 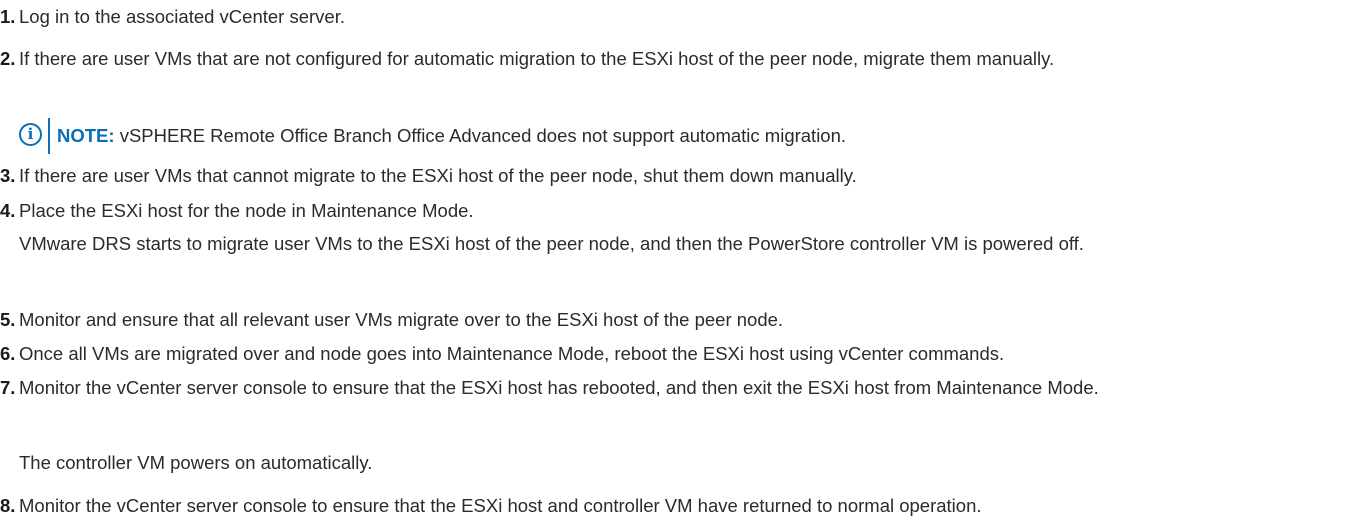 I want to click on step-number: 2., so click(x=8, y=58).